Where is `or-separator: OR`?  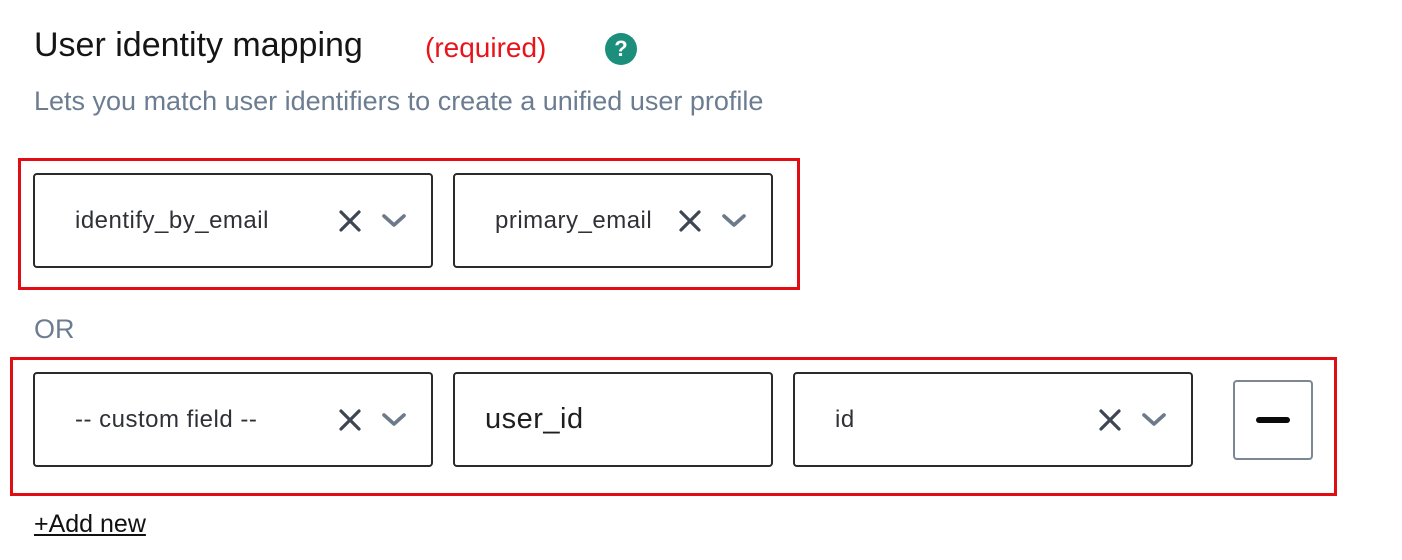
or-separator: OR is located at coordinates (54, 329).